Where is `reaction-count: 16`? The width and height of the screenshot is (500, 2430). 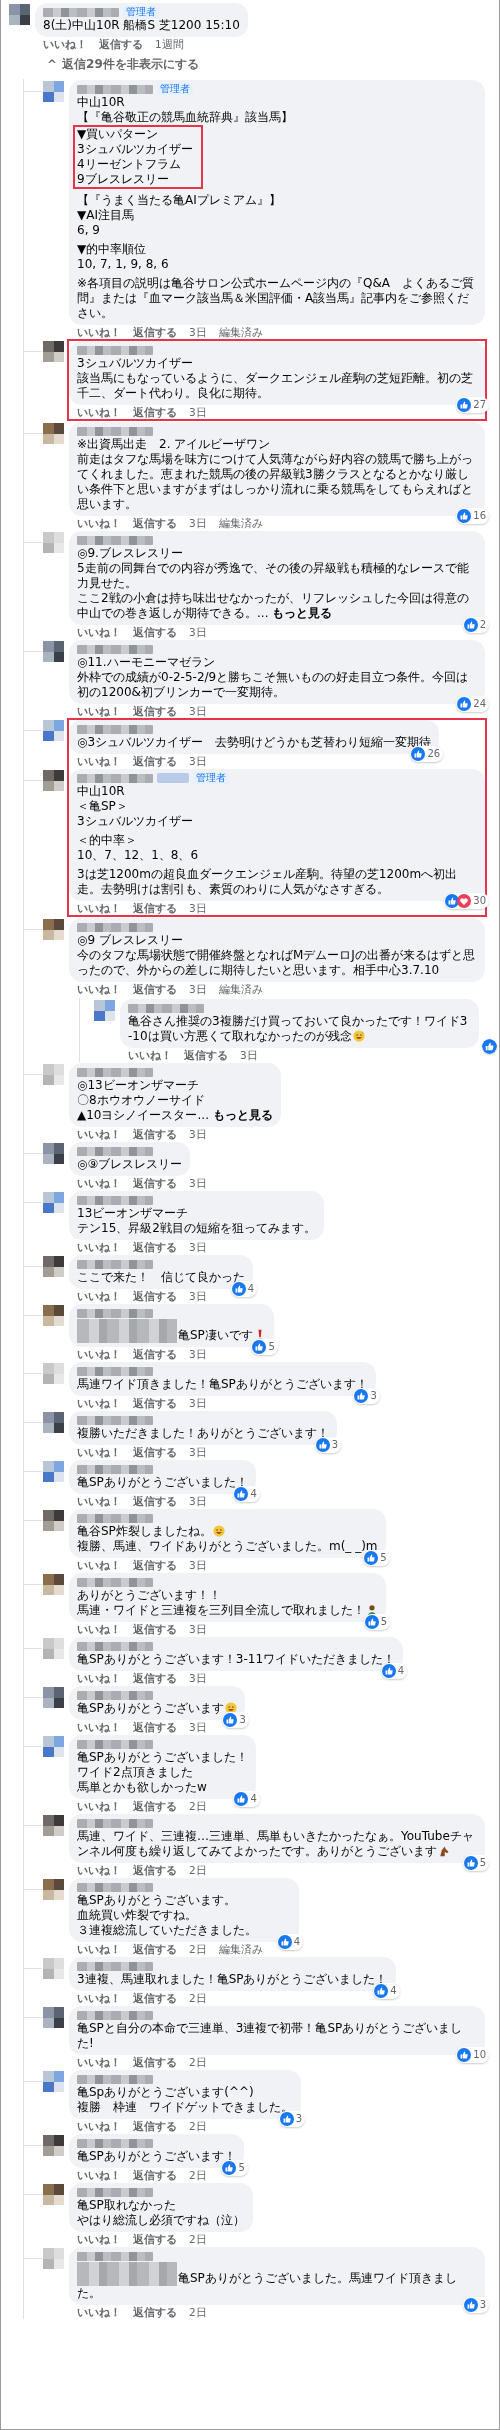 reaction-count: 16 is located at coordinates (472, 516).